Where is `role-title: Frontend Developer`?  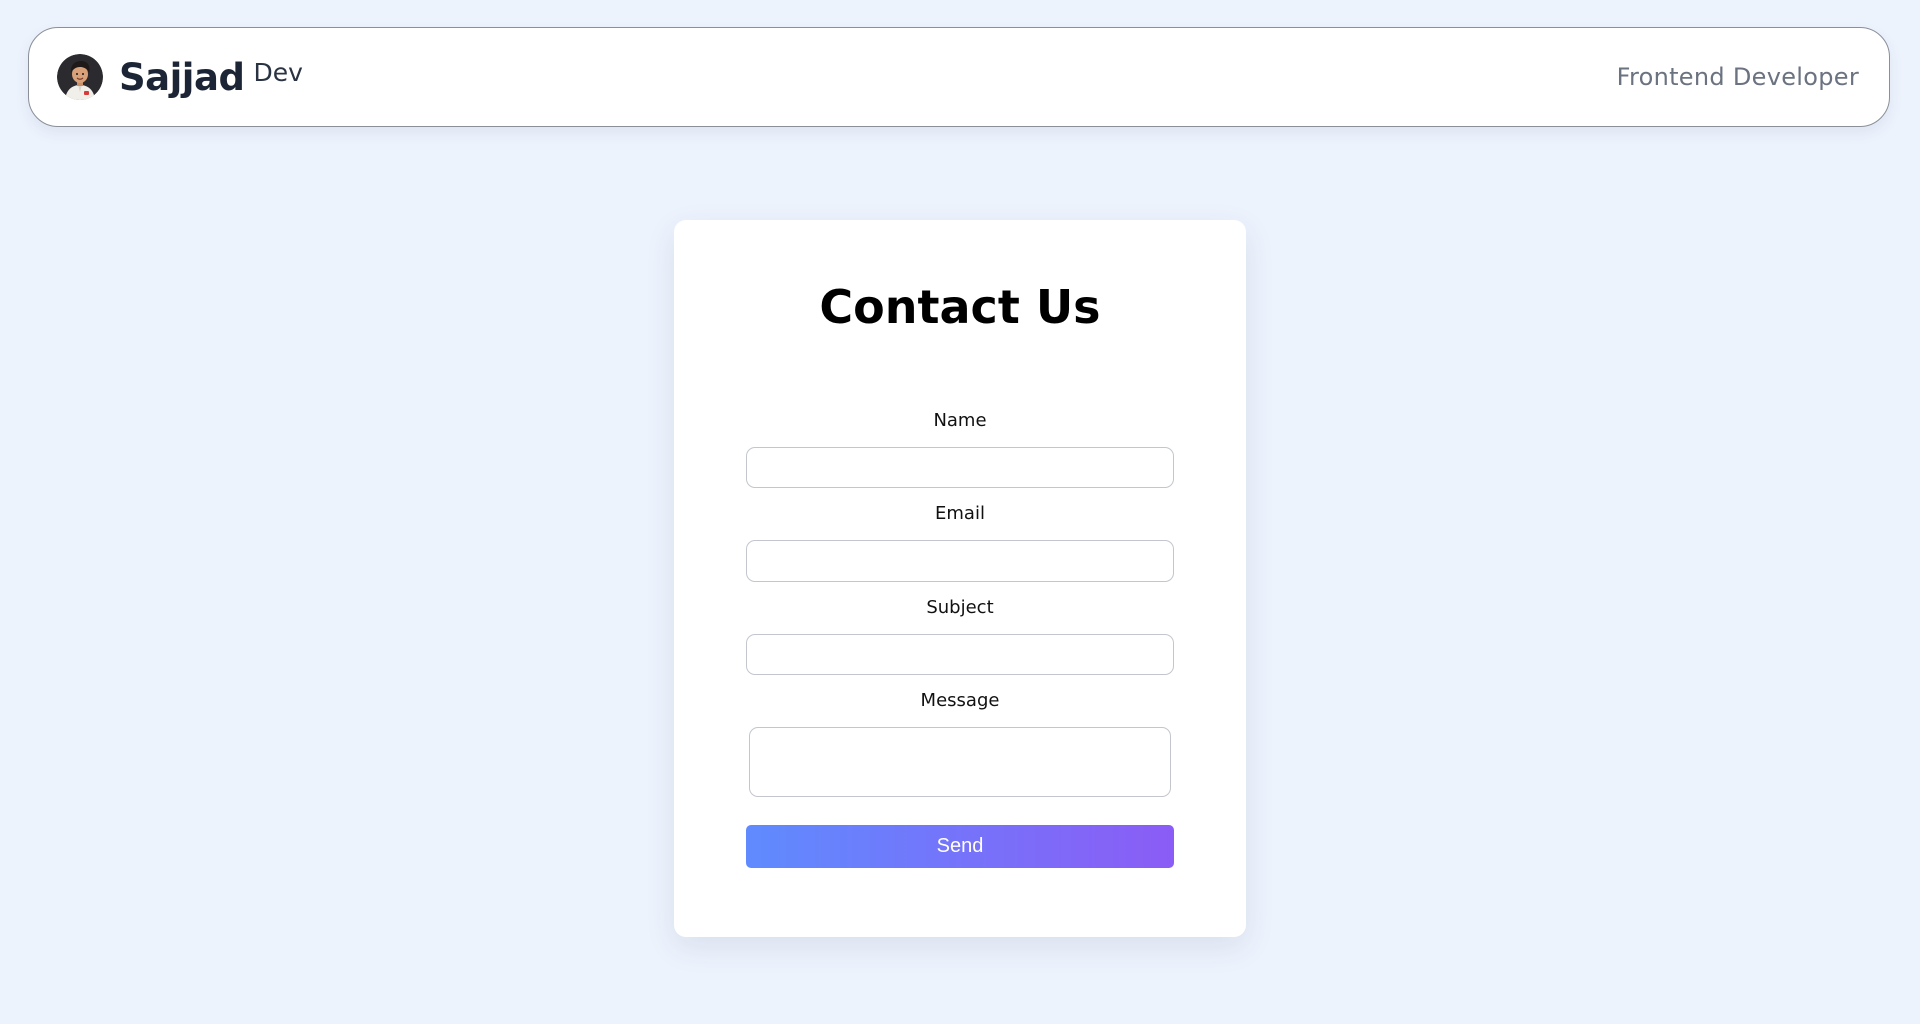
role-title: Frontend Developer is located at coordinates (1737, 77).